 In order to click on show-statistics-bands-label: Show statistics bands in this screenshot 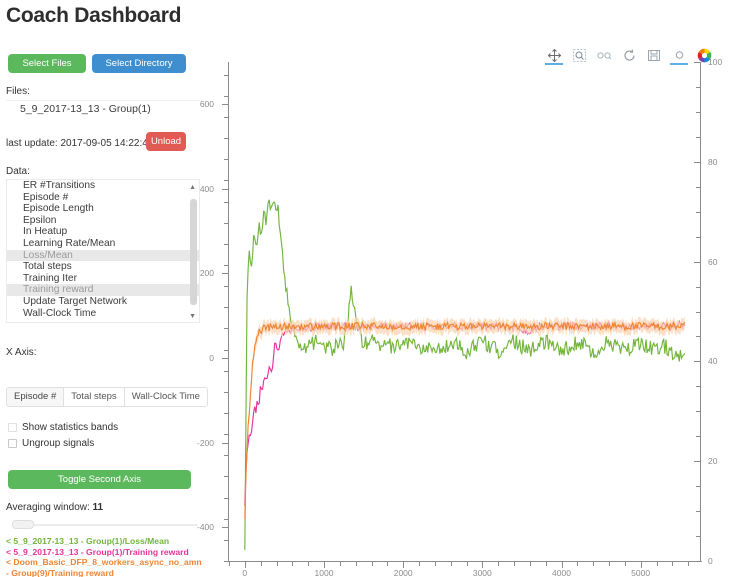, I will do `click(70, 427)`.